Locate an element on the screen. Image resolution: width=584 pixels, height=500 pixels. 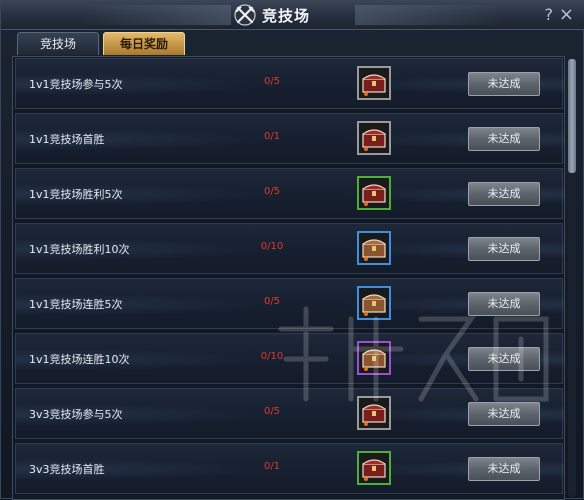
task-row: 1v1竞技场胜利5次 0/5 未达成 is located at coordinates (289, 194).